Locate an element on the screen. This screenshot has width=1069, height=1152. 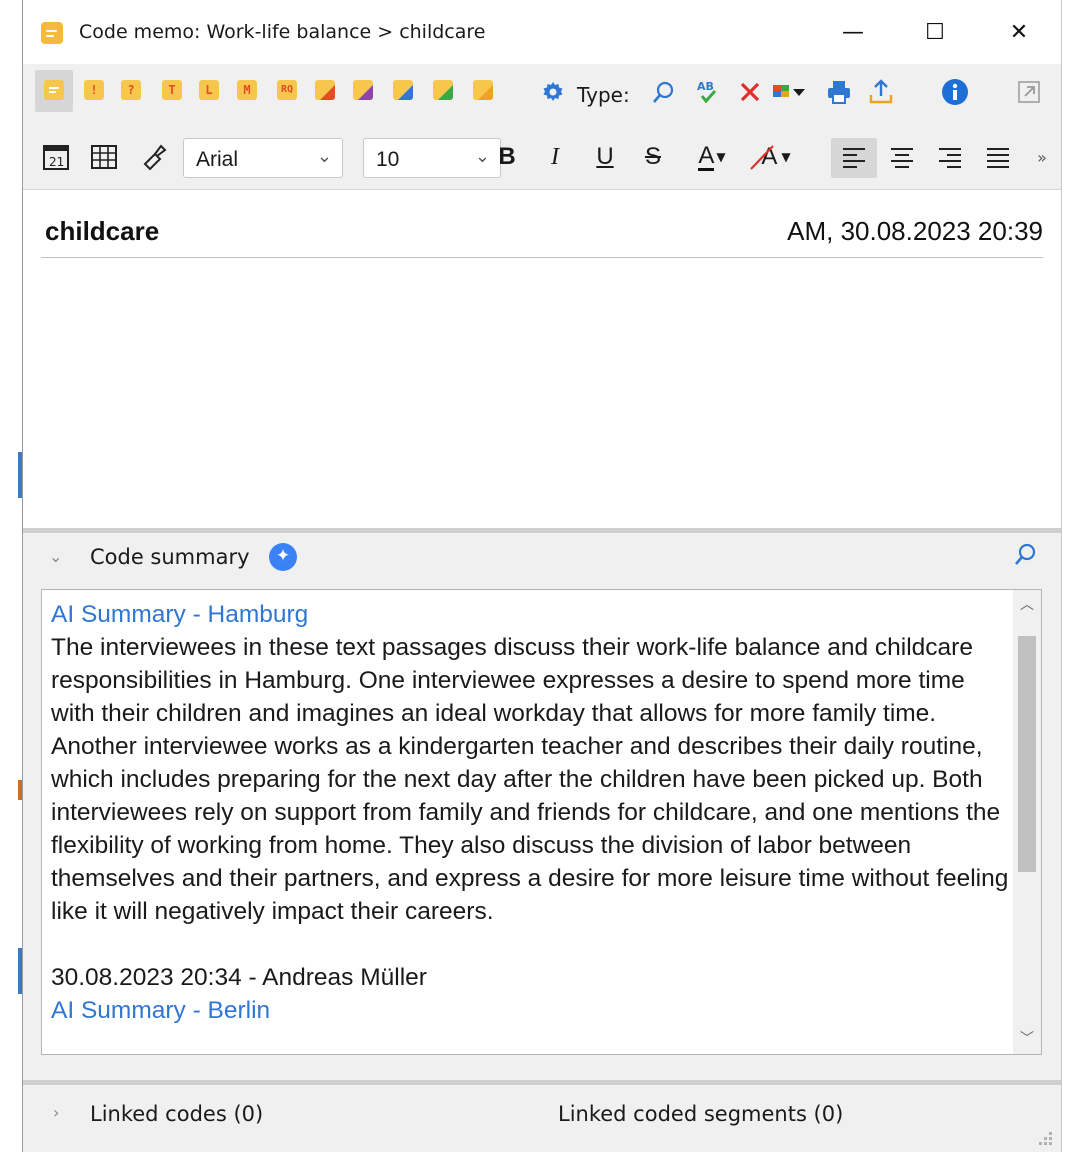
background-window-edge is located at coordinates (11, 576).